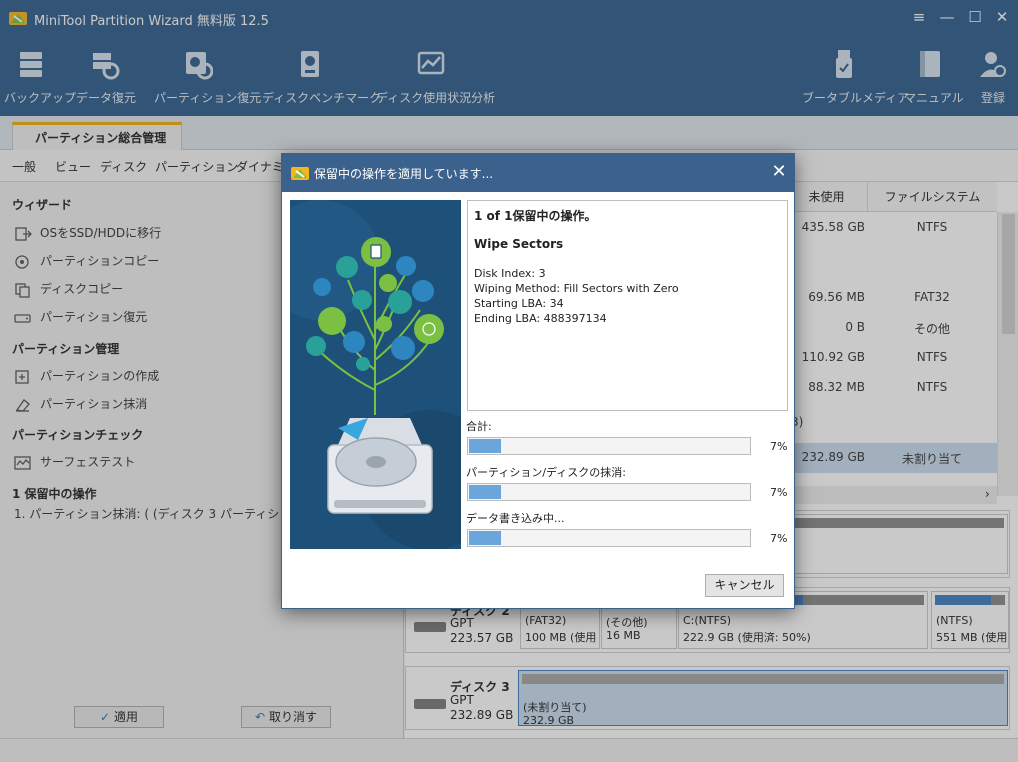 The image size is (1018, 762). I want to click on progress-write-bar, so click(609, 538).